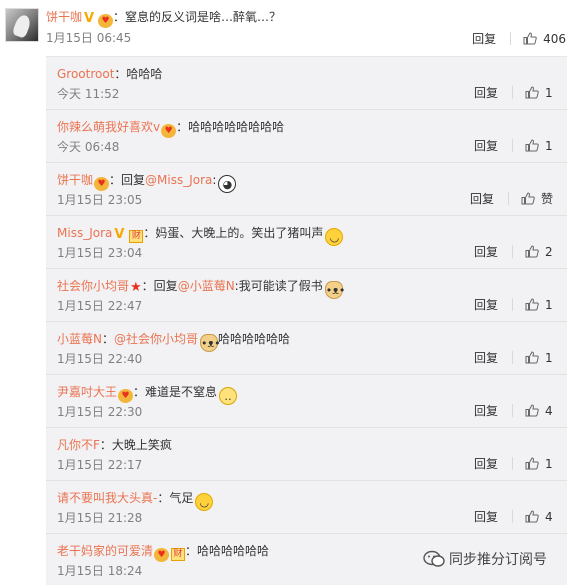 The height and width of the screenshot is (585, 567). I want to click on watermark: 同步推分订阅号, so click(485, 559).